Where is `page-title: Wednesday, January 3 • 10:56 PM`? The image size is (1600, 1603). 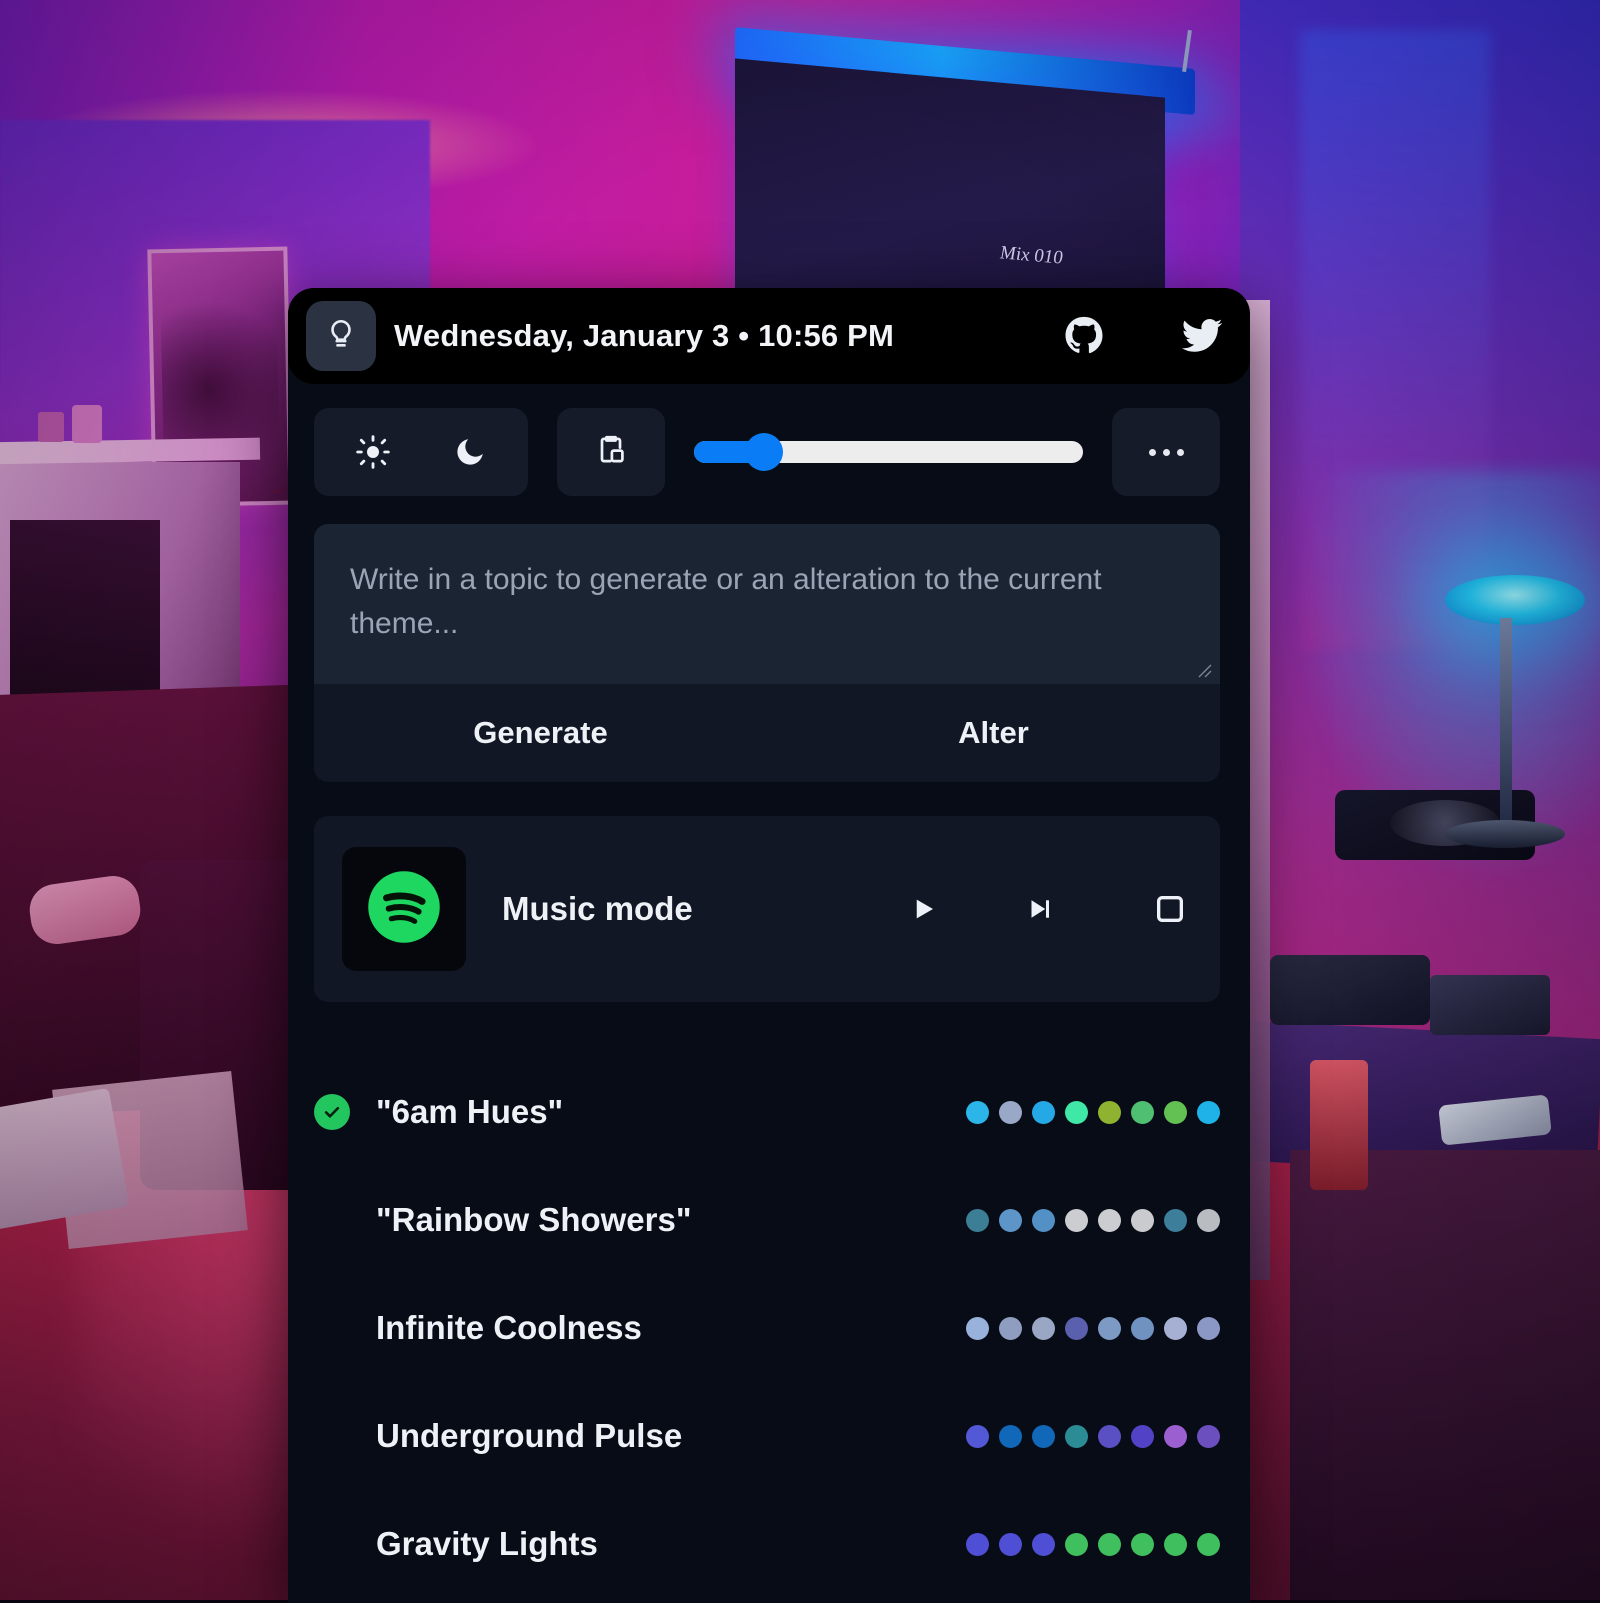
page-title: Wednesday, January 3 • 10:56 PM is located at coordinates (644, 336).